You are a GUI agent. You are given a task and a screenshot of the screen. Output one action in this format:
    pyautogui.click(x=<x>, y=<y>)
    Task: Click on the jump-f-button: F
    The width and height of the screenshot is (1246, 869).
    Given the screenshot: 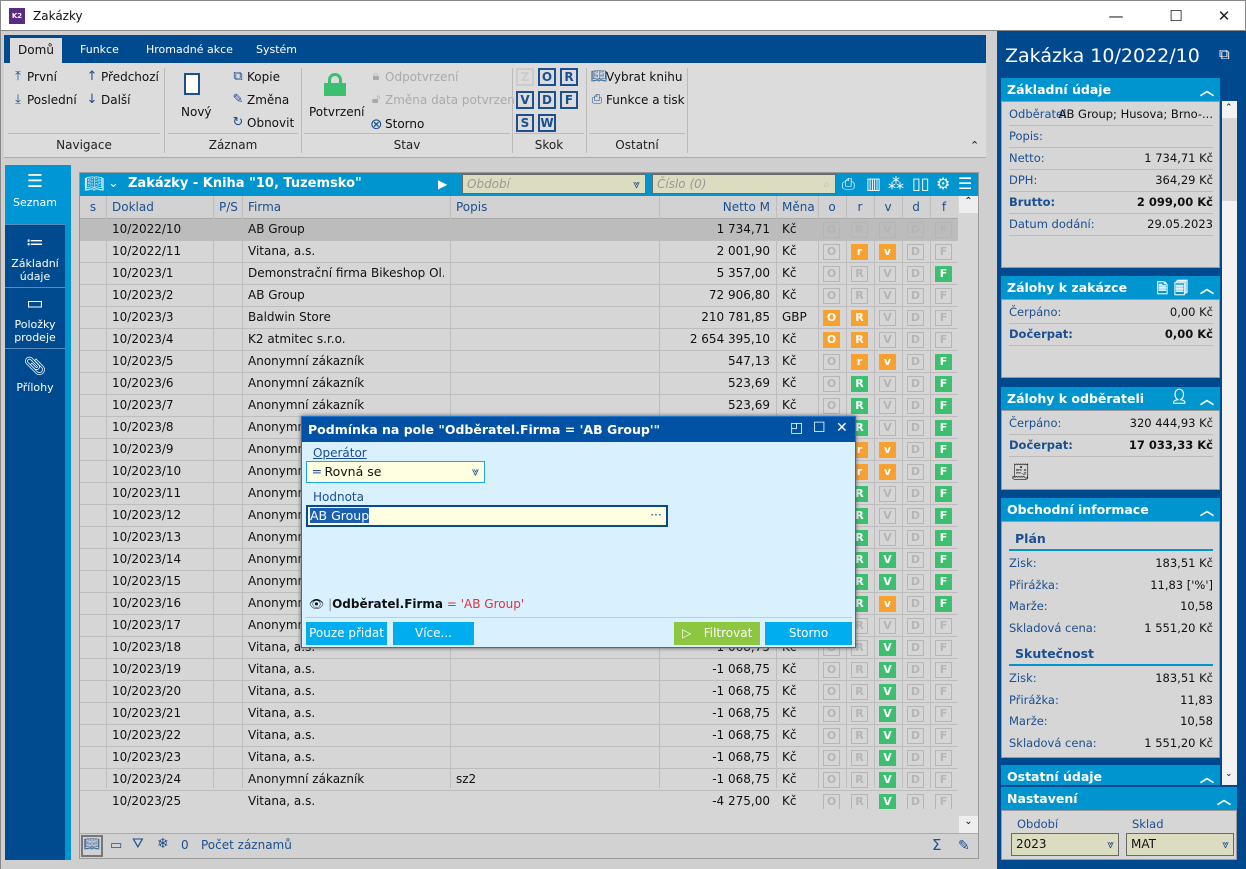 What is the action you would take?
    pyautogui.click(x=569, y=100)
    